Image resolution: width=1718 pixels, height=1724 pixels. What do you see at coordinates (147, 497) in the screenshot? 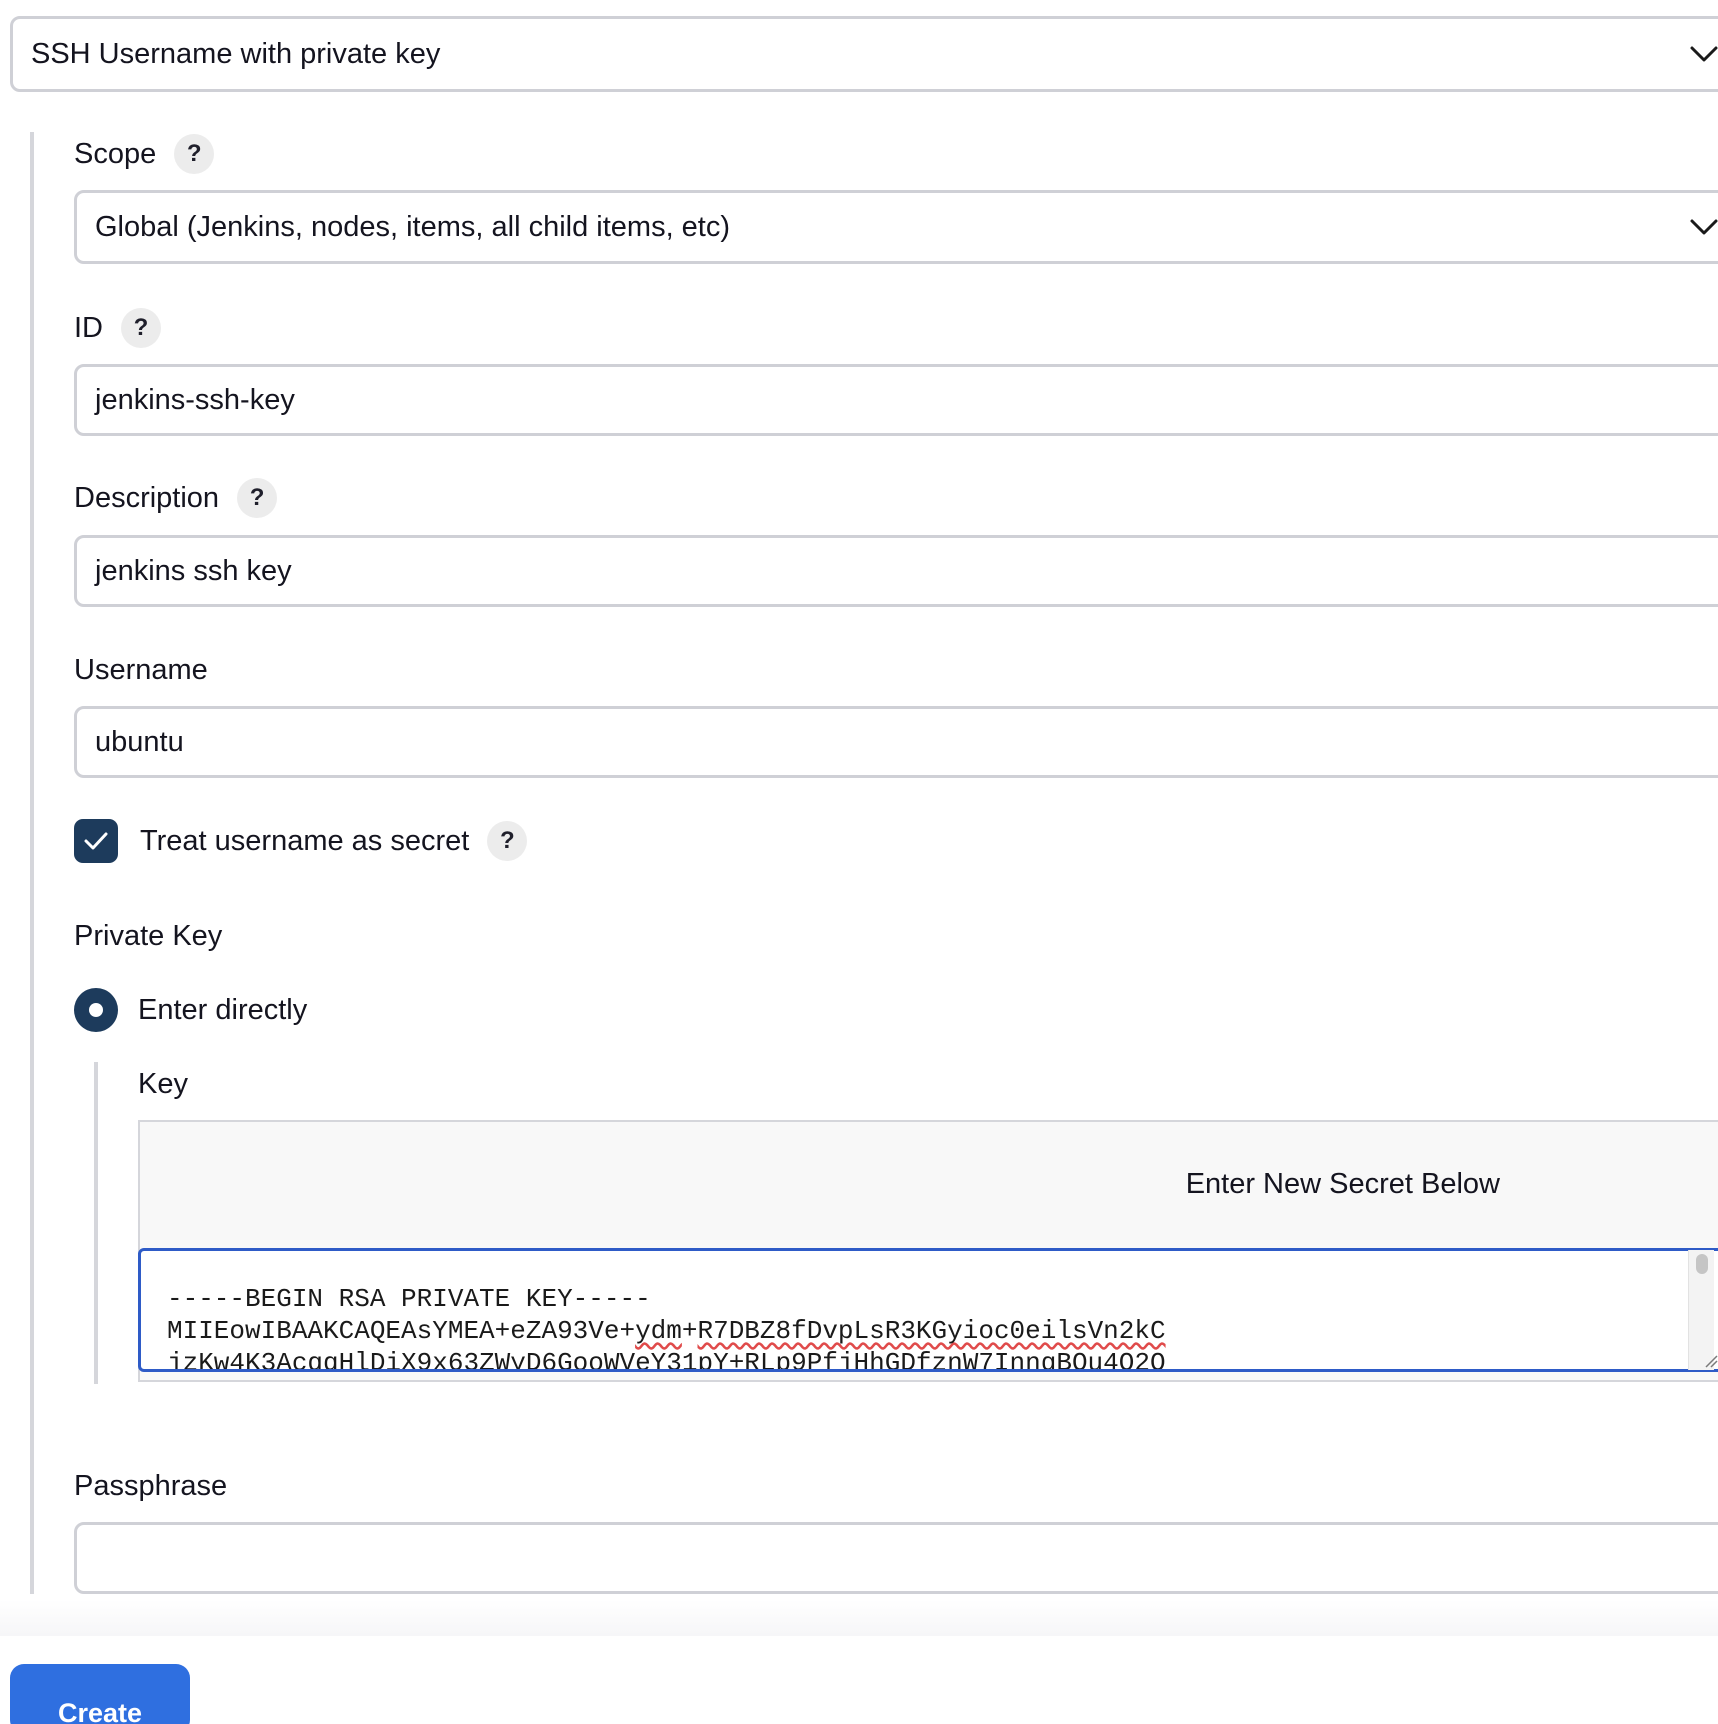
I see `description-label-text: Description` at bounding box center [147, 497].